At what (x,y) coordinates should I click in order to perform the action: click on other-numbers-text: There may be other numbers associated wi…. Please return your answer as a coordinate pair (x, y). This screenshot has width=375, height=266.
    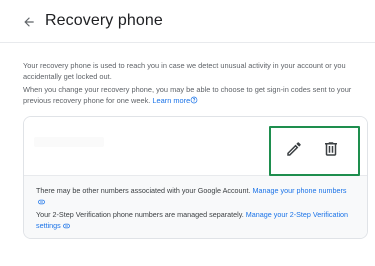
    Looking at the image, I should click on (144, 190).